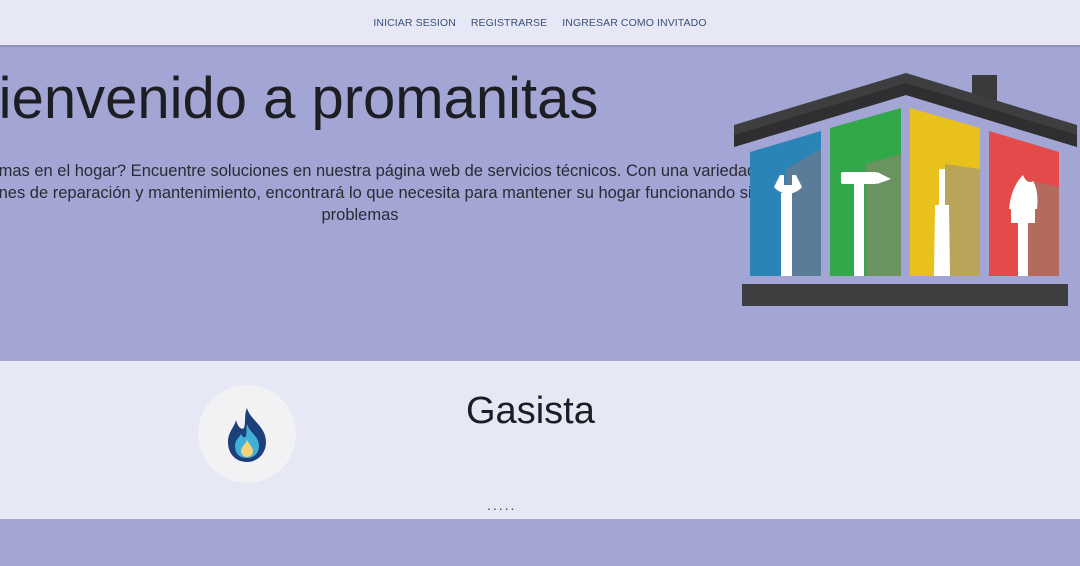 This screenshot has width=1080, height=566. What do you see at coordinates (414, 23) in the screenshot?
I see `login-link: INICIAR SESION` at bounding box center [414, 23].